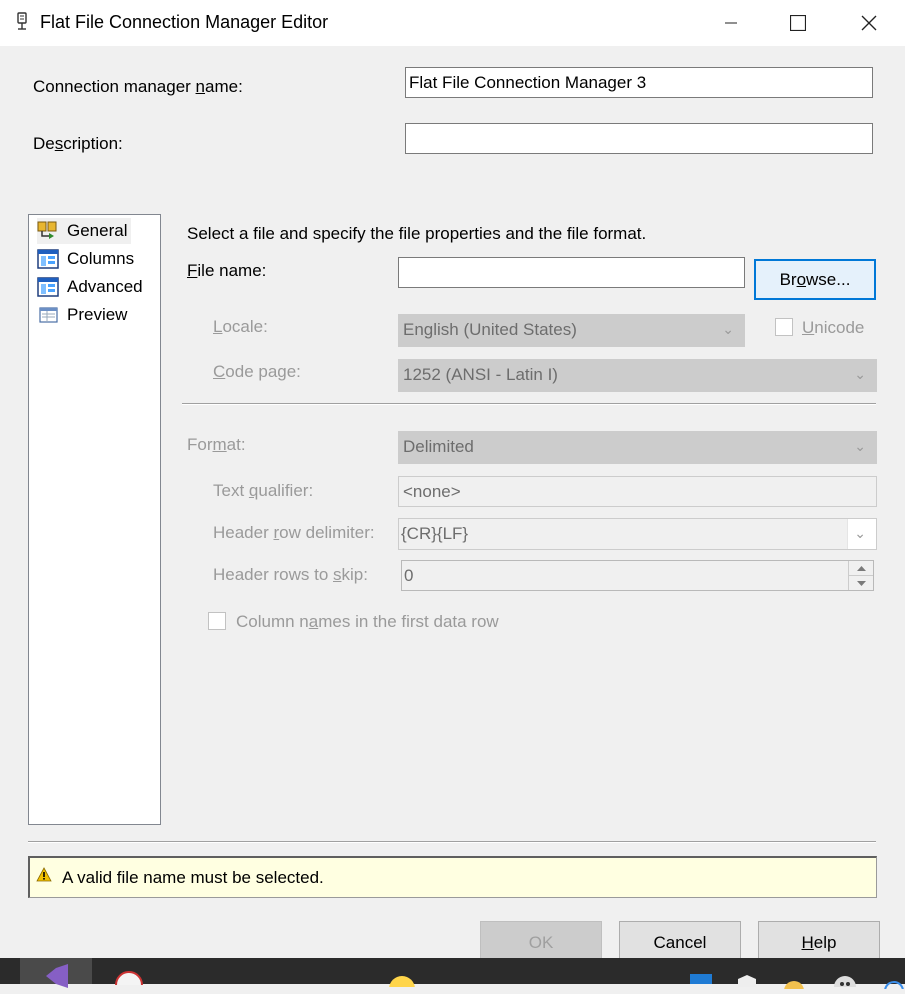 This screenshot has width=905, height=994. I want to click on sidebar-item-label: Preview, so click(97, 314).